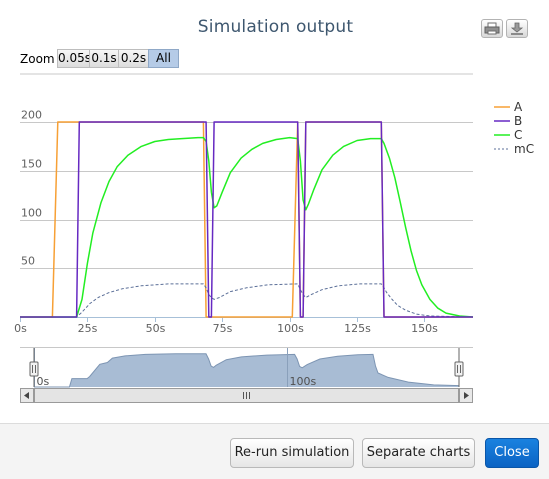 Image resolution: width=549 pixels, height=479 pixels. I want to click on series-line-mC, so click(247, 300).